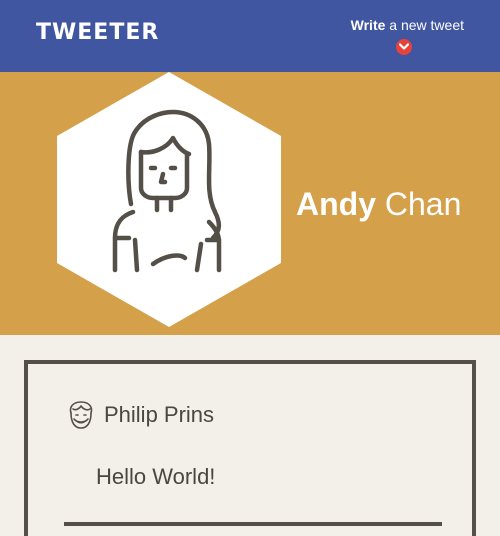 This screenshot has width=500, height=536. I want to click on profile-first-name: Andy, so click(336, 204).